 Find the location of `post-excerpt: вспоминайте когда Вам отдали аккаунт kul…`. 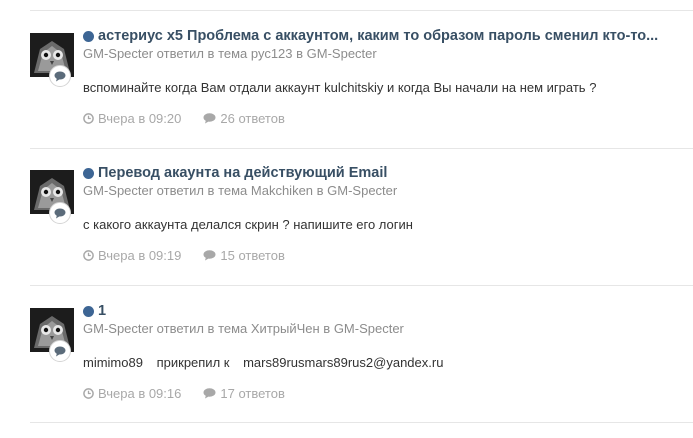

post-excerpt: вспоминайте когда Вам отдали аккаунт kul… is located at coordinates (340, 87).